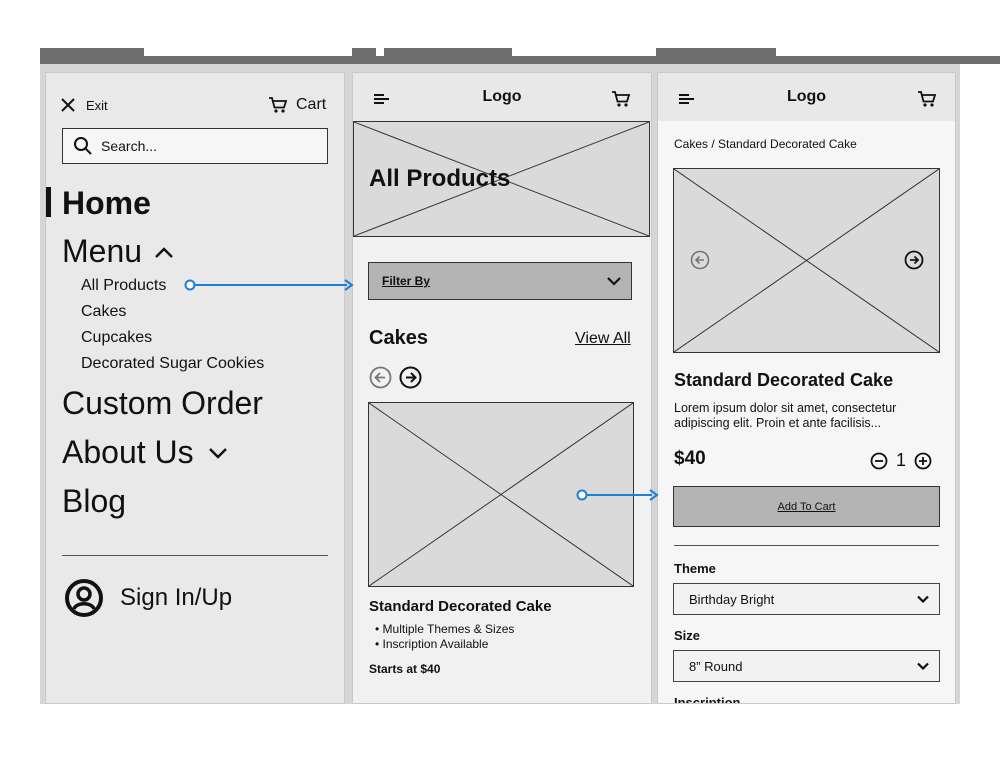 The width and height of the screenshot is (1000, 773). I want to click on flow-connectors, so click(421, 390).